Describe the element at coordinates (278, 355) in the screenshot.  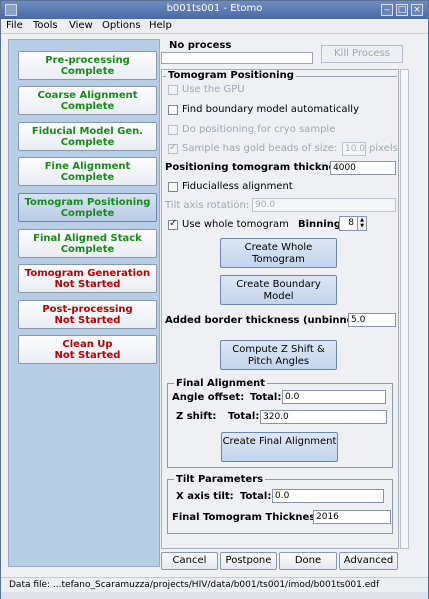
I see `compute-z-shift-button: Compute Z Shift & Pitch Angles` at that location.